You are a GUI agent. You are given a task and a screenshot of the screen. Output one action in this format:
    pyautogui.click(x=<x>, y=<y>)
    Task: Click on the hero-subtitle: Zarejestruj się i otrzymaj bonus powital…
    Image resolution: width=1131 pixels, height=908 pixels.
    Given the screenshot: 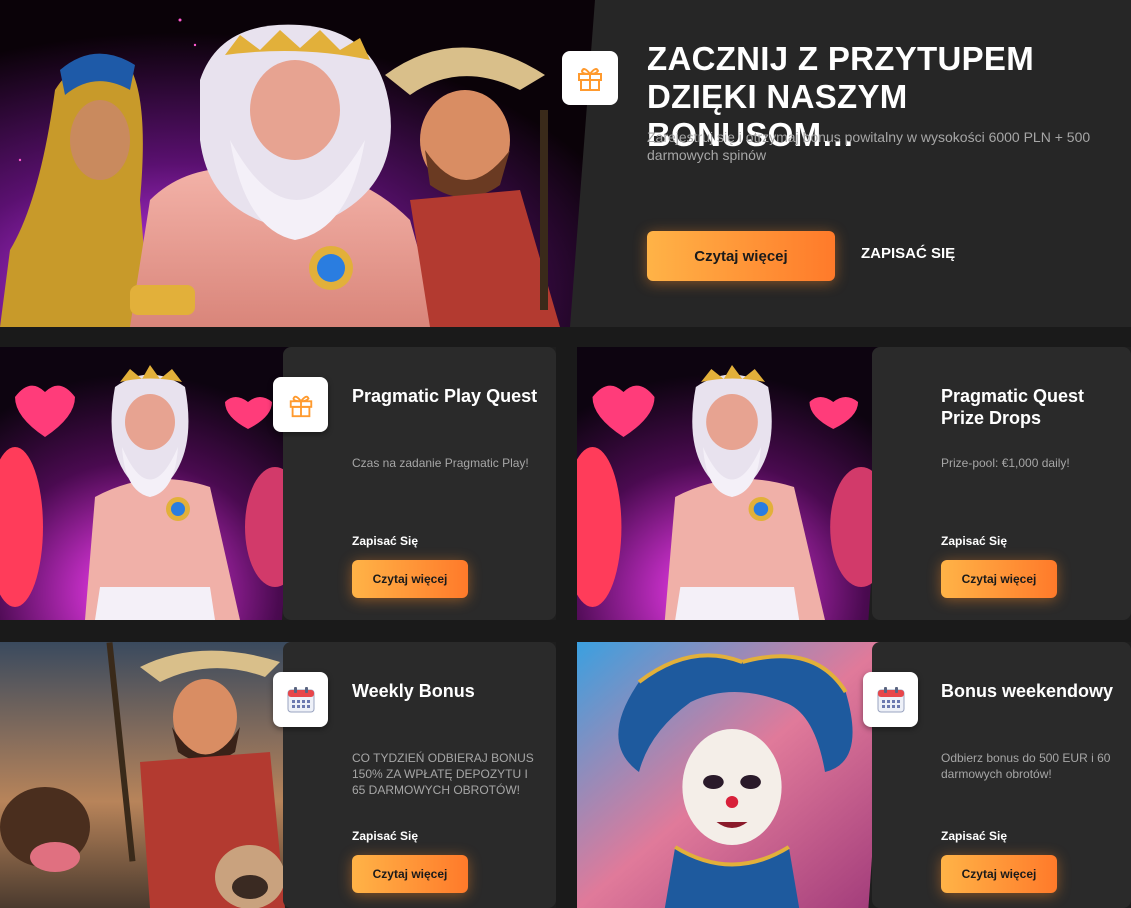 What is the action you would take?
    pyautogui.click(x=869, y=146)
    